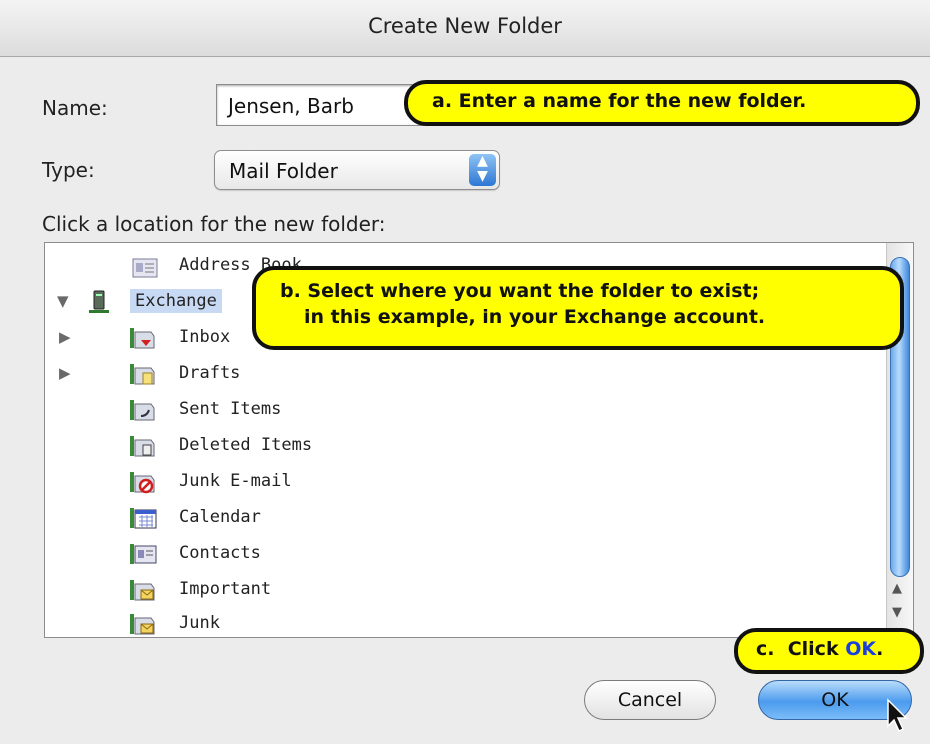  I want to click on selected-label: Exchange, so click(176, 301).